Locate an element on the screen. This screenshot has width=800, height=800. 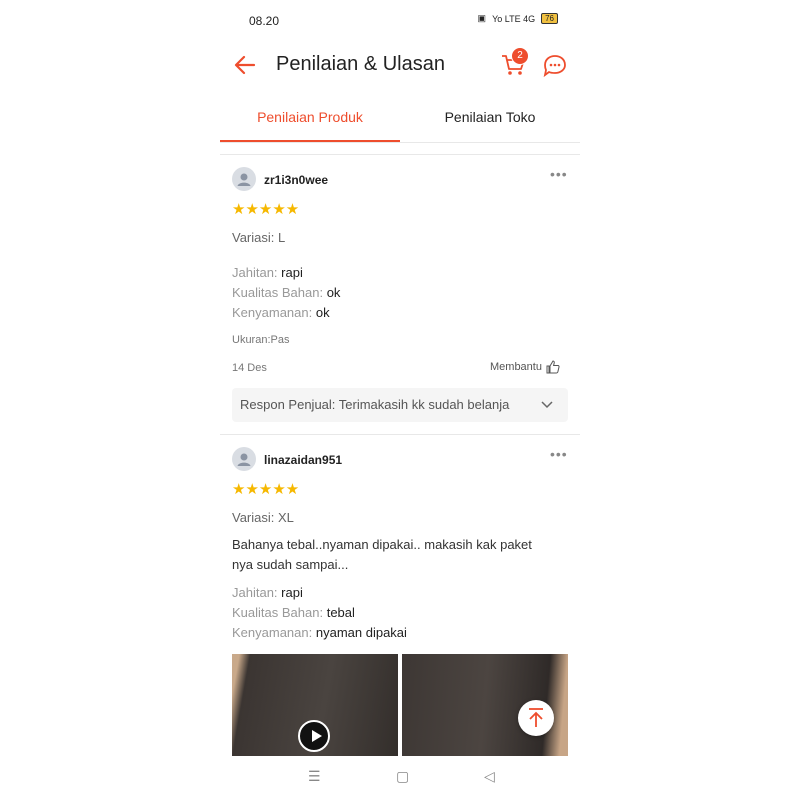
username: zr1i3n0wee is located at coordinates (296, 180).